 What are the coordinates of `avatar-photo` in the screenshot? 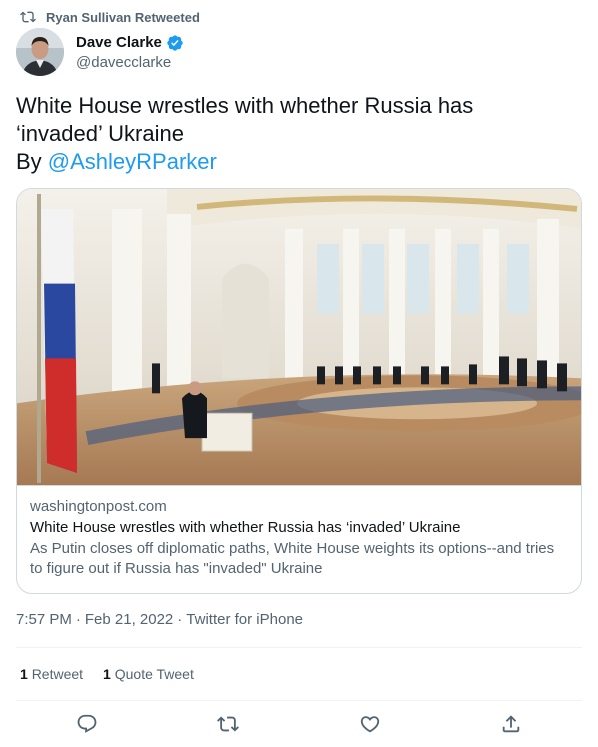 It's located at (40, 52).